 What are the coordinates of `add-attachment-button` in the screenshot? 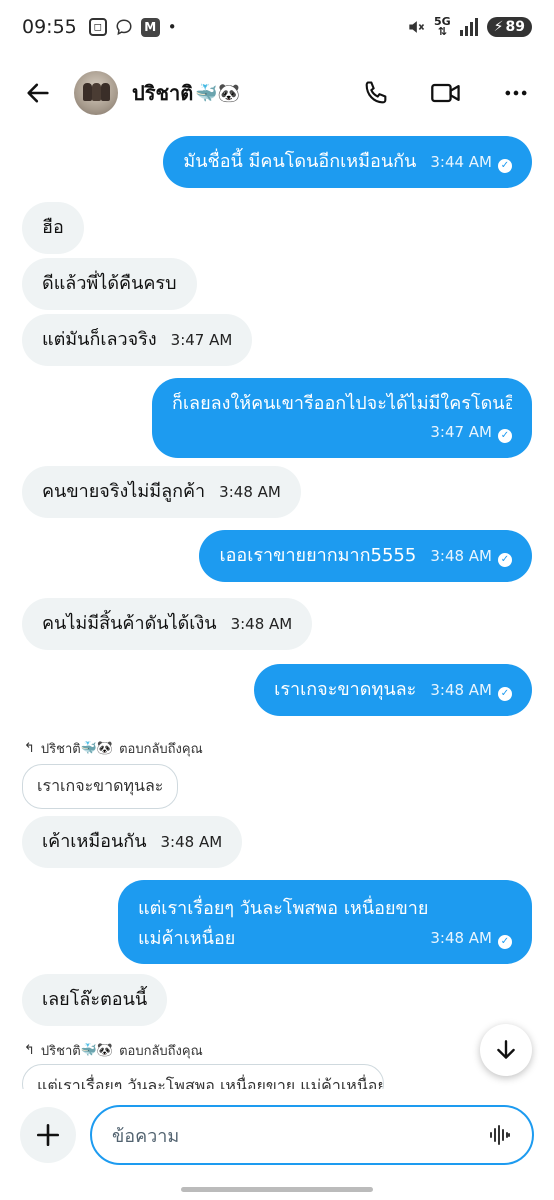 It's located at (48, 1135).